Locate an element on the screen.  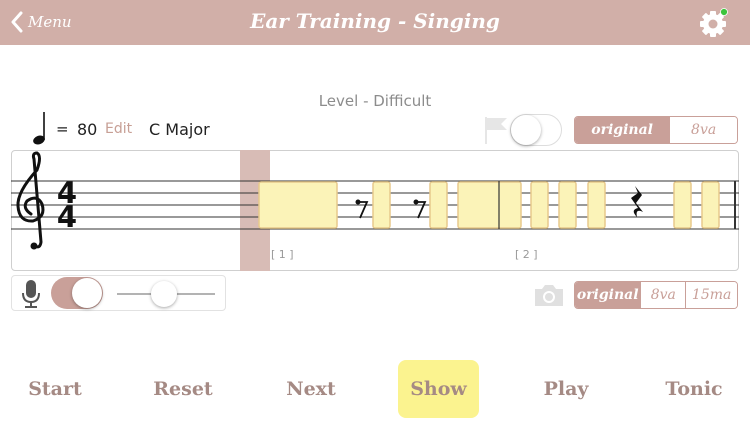
flag-toggle is located at coordinates (536, 130).